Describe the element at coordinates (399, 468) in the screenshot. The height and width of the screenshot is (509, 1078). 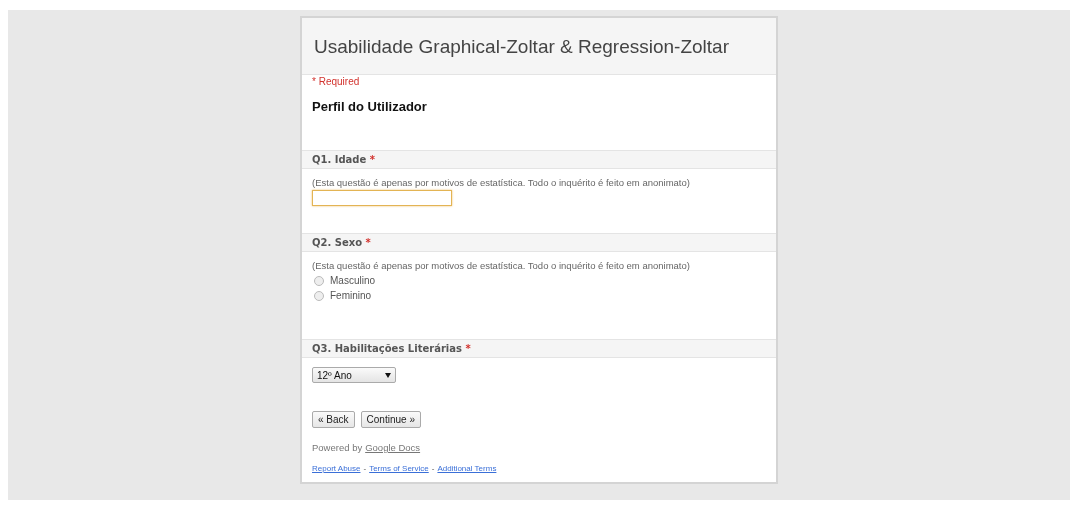
I see `footer-link: Terms of Service` at that location.